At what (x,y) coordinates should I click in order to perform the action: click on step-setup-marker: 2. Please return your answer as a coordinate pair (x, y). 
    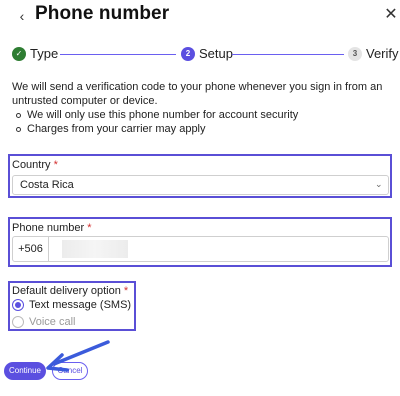
    Looking at the image, I should click on (188, 54).